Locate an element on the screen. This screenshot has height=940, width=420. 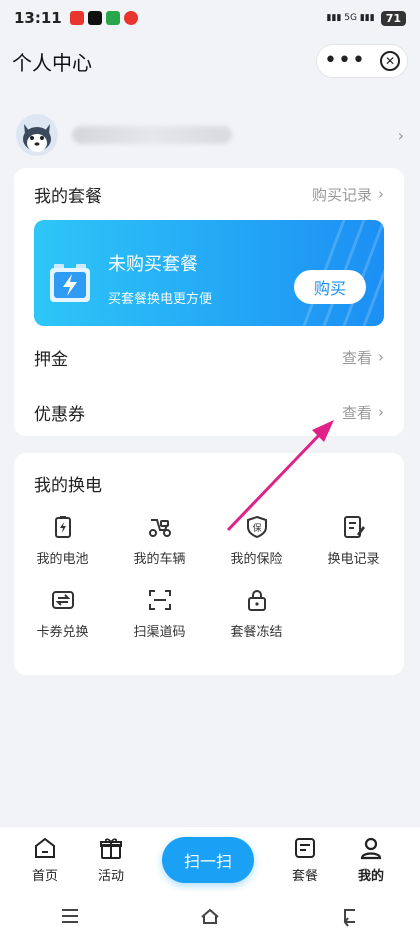
scan-channel-code-label: 扫渠道码 is located at coordinates (159, 632).